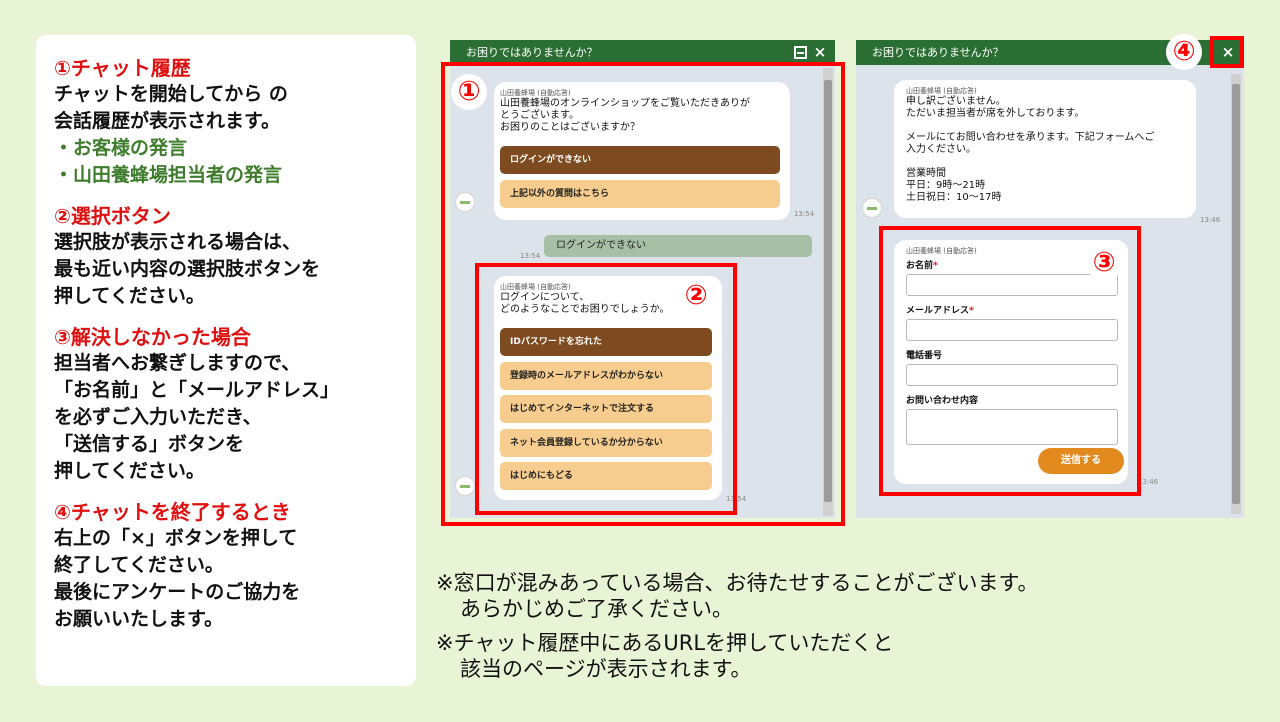 This screenshot has height=722, width=1280. Describe the element at coordinates (800, 52) in the screenshot. I see `minimize-icon` at that location.